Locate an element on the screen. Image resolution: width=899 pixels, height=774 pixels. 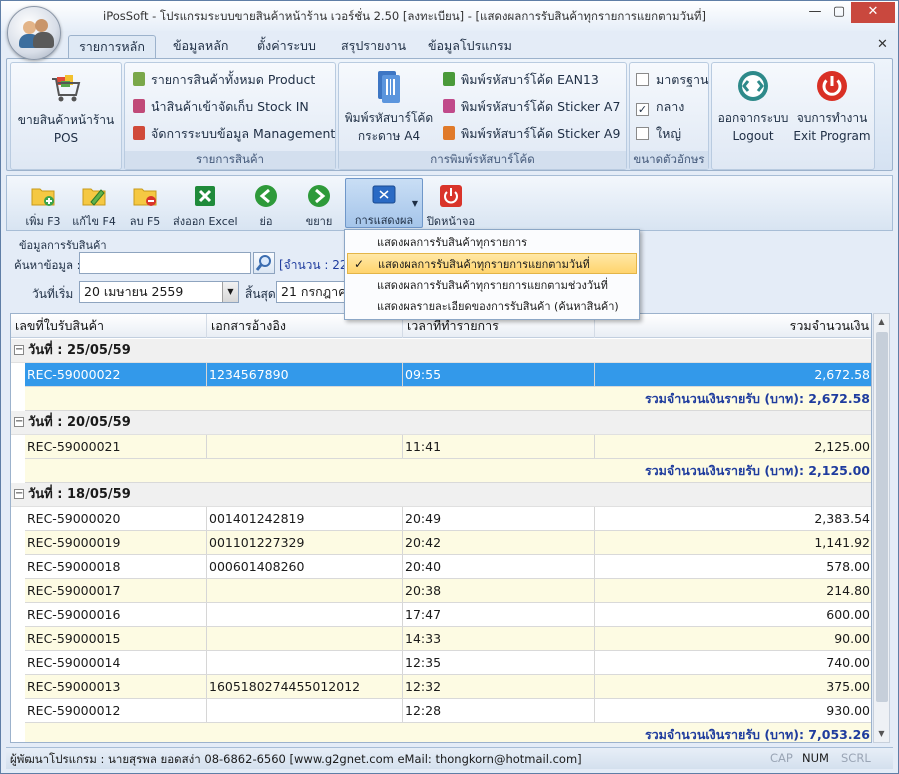
start-date-picker: 20 เมษายน 2559 ▼ is located at coordinates (159, 292).